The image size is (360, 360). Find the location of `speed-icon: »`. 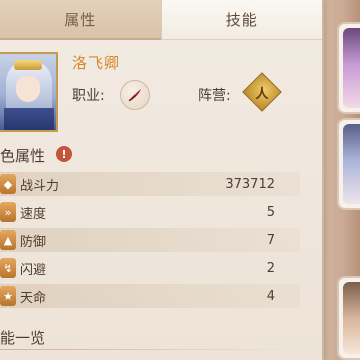

speed-icon: » is located at coordinates (8, 212).